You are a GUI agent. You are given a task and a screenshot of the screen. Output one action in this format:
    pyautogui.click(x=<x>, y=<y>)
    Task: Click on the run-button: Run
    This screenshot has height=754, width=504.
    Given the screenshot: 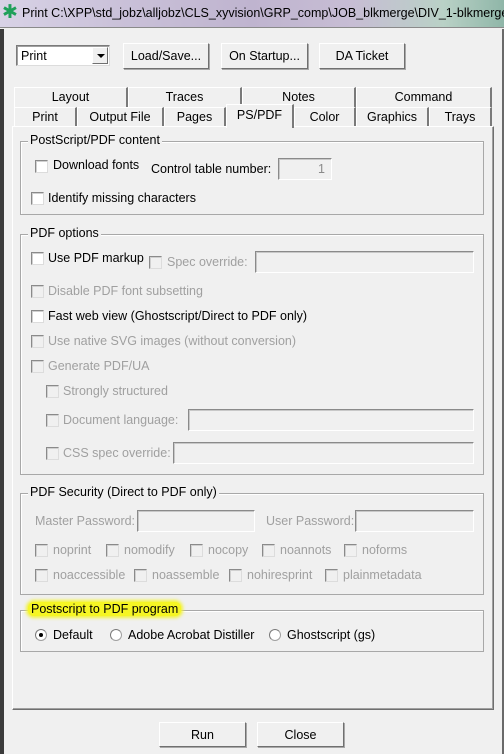 What is the action you would take?
    pyautogui.click(x=202, y=734)
    